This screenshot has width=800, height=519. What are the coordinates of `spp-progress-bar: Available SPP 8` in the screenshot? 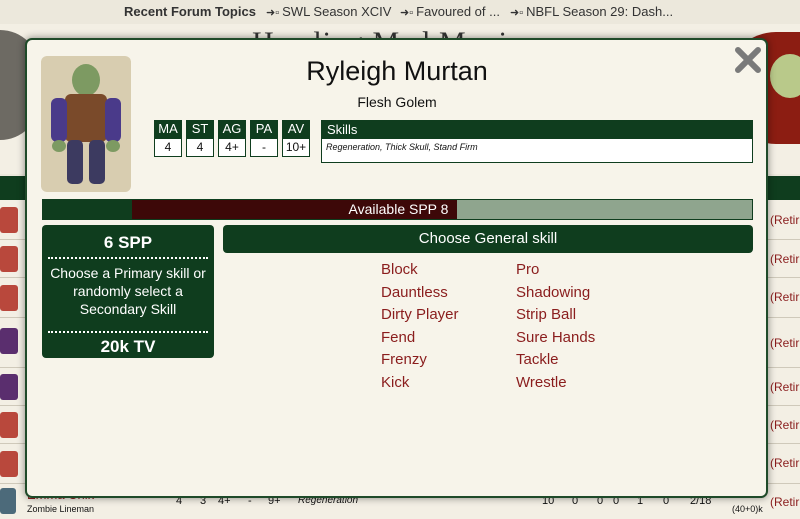 It's located at (397, 209).